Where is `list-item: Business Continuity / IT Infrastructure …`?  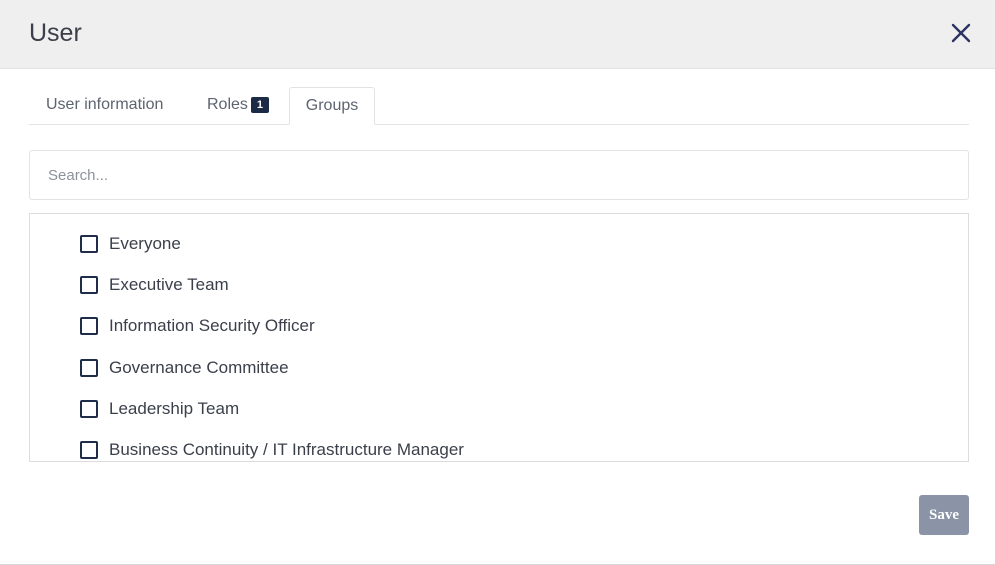
list-item: Business Continuity / IT Infrastructure … is located at coordinates (272, 449).